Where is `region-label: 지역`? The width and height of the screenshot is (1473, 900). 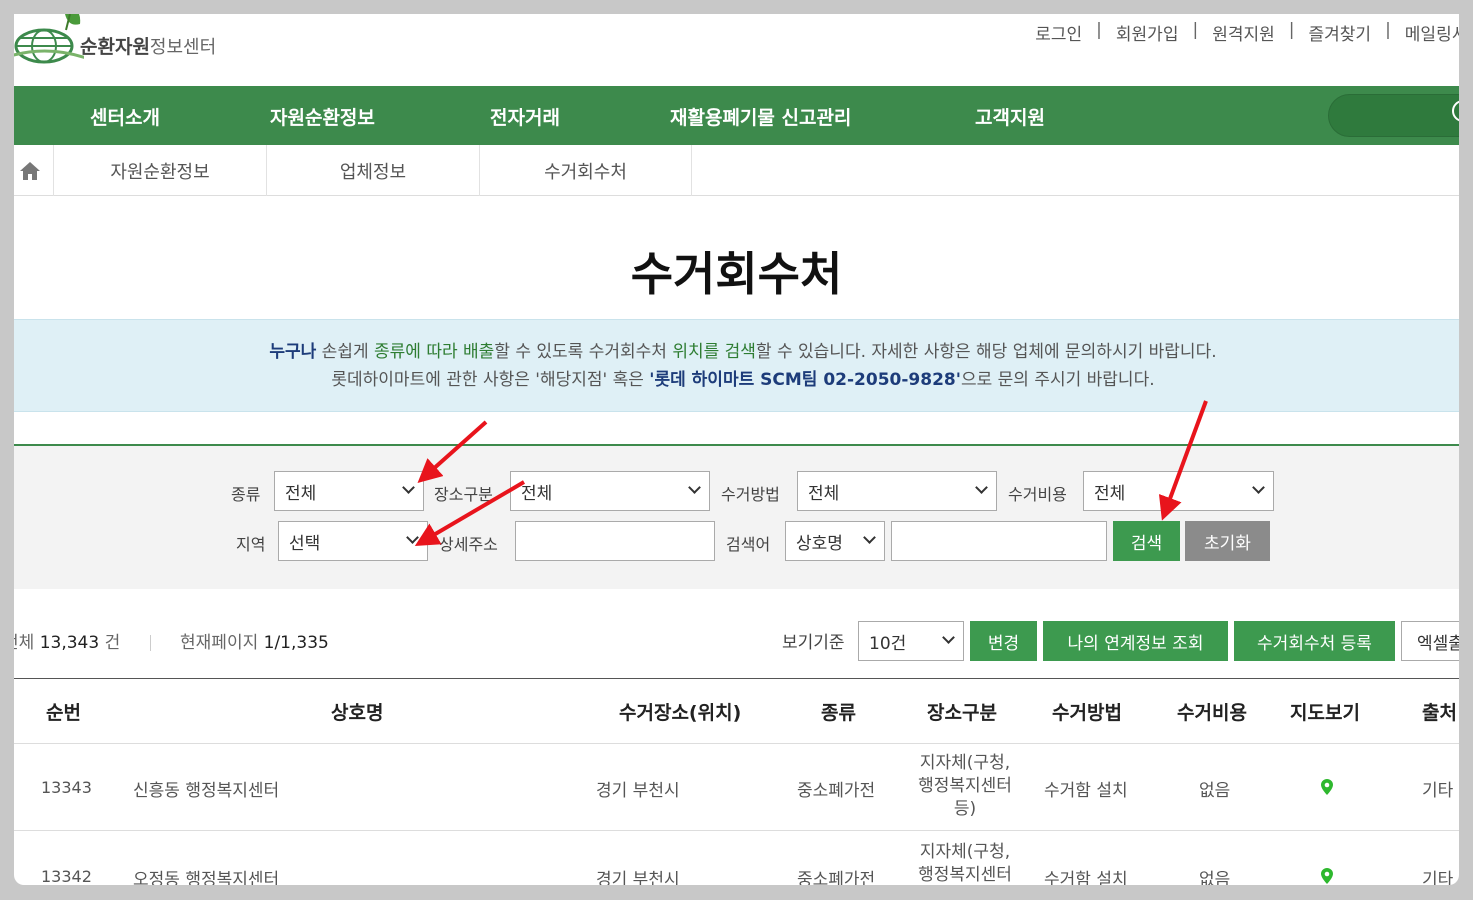 region-label: 지역 is located at coordinates (251, 544).